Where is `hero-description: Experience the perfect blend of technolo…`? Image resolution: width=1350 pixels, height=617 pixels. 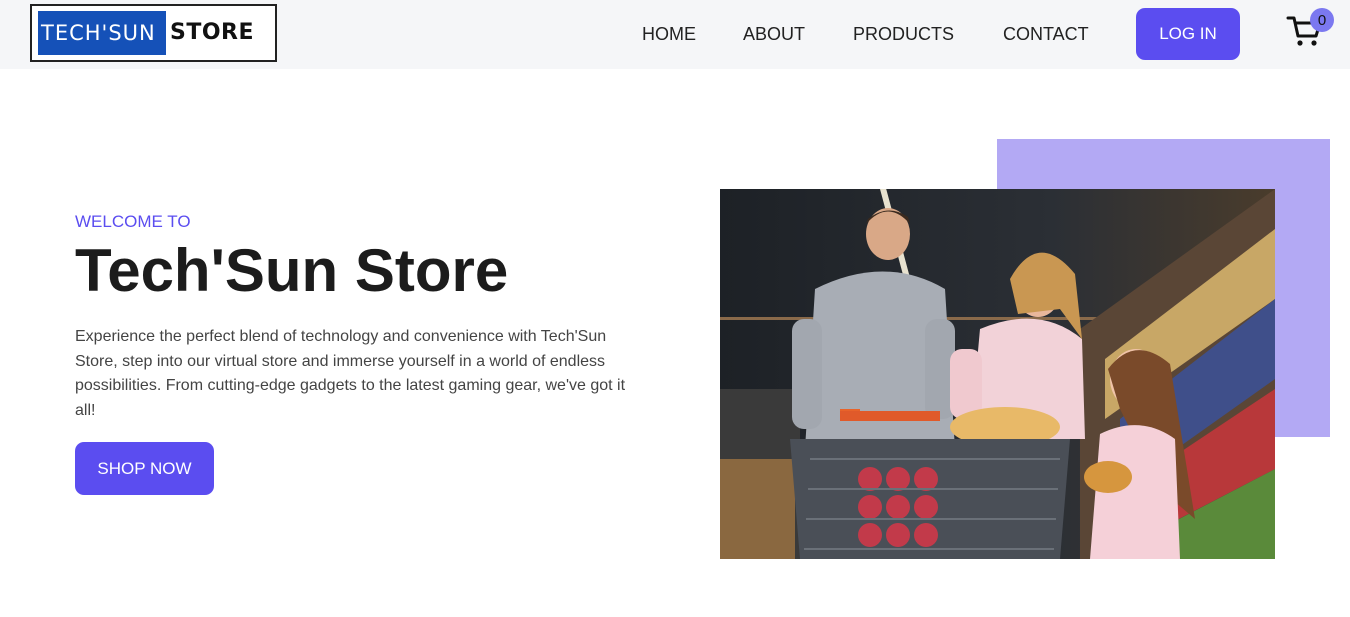 hero-description: Experience the perfect blend of technolo… is located at coordinates (350, 373).